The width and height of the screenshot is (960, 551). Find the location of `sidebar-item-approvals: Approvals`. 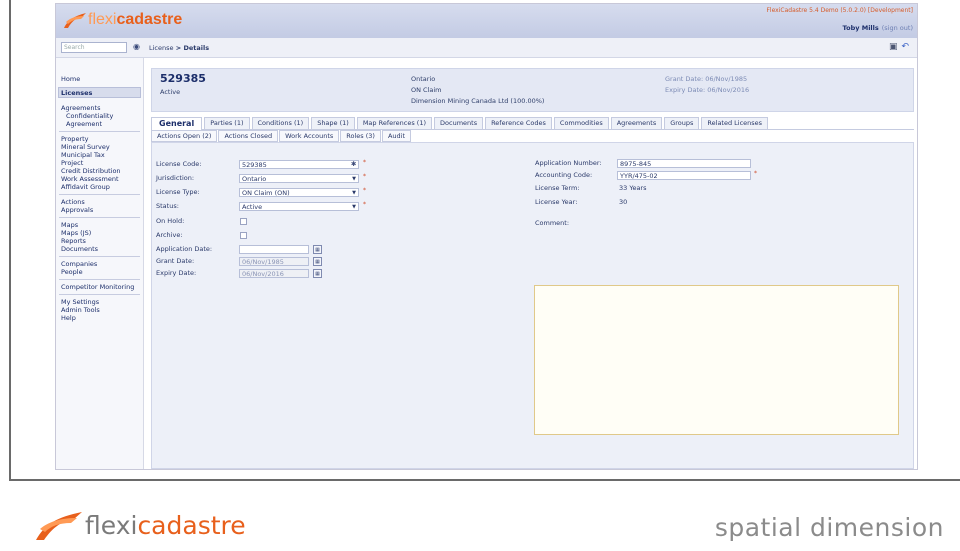

sidebar-item-approvals: Approvals is located at coordinates (77, 210).